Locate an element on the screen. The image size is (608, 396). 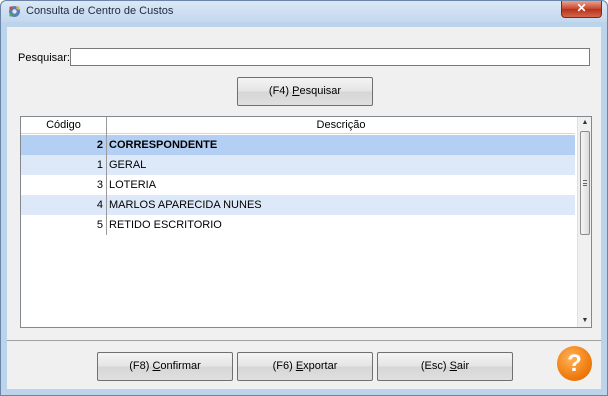
footer-divider is located at coordinates (304, 340).